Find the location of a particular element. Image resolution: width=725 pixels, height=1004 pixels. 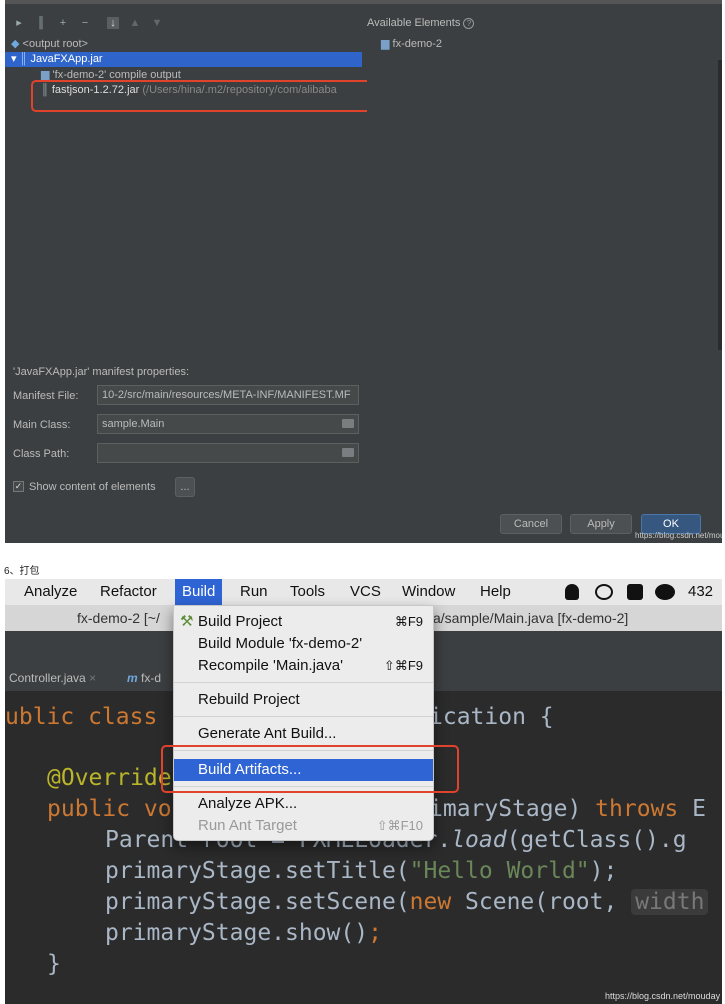

add-folder-icon: ▸ is located at coordinates (19, 23).